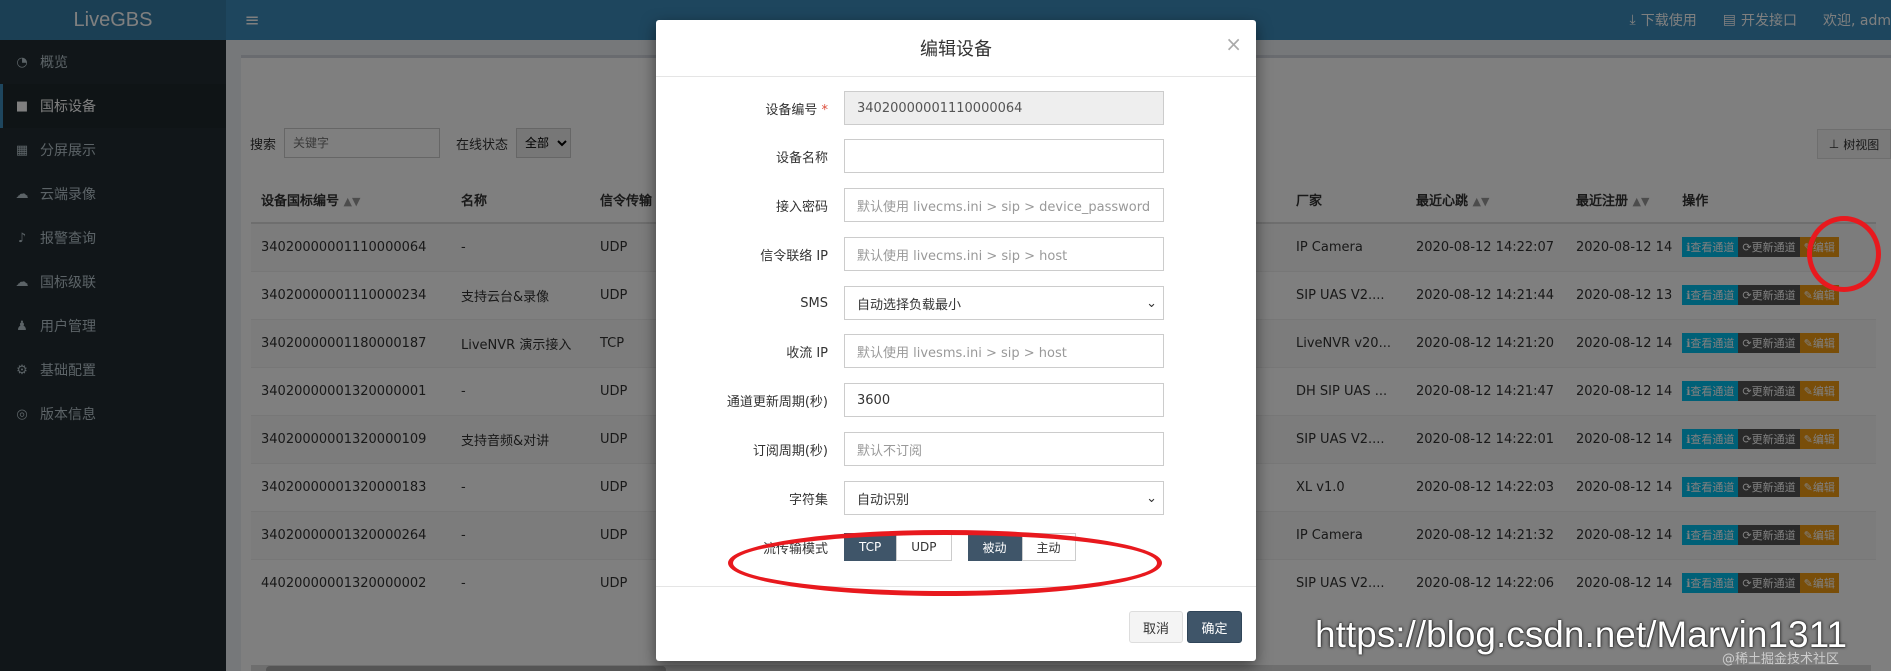 This screenshot has width=1891, height=671. I want to click on field-label: 通道更新周期(秒), so click(777, 402).